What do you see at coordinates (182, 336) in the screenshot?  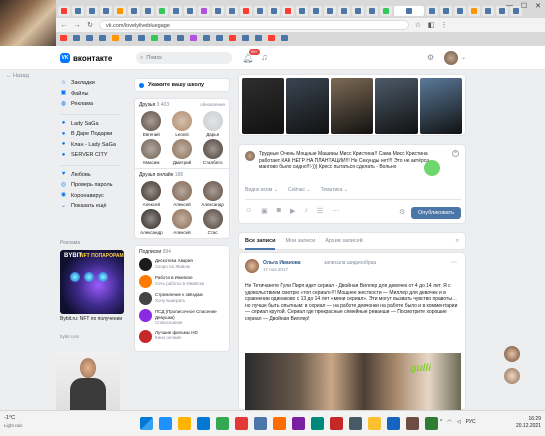 I see `subscription-item: Лучшие фильмы HD Кино онлайн` at bounding box center [182, 336].